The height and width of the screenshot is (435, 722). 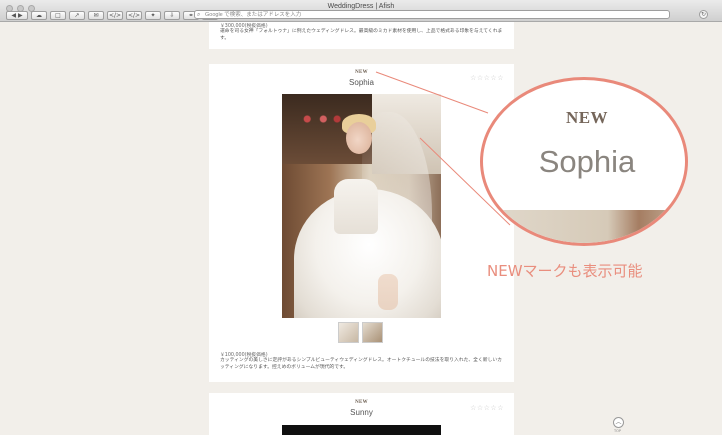 I want to click on reload-icon: ↻, so click(x=703, y=14).